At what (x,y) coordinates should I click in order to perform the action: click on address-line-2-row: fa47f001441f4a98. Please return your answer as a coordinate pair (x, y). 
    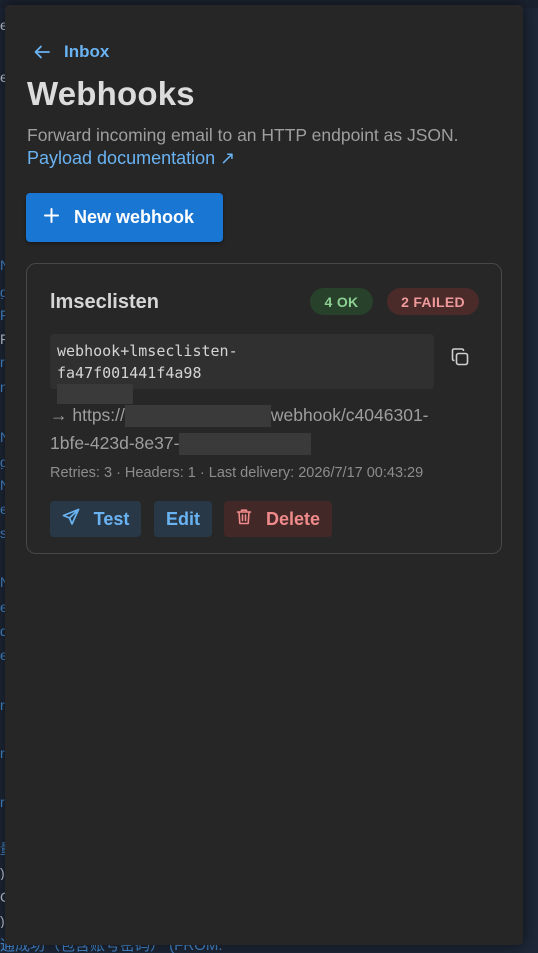
    Looking at the image, I should click on (242, 383).